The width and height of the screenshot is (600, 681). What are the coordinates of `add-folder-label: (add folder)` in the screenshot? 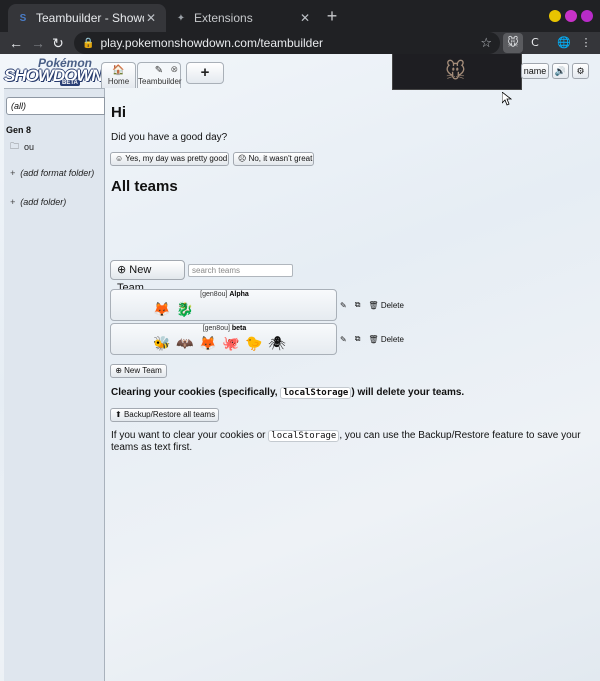 It's located at (43, 202).